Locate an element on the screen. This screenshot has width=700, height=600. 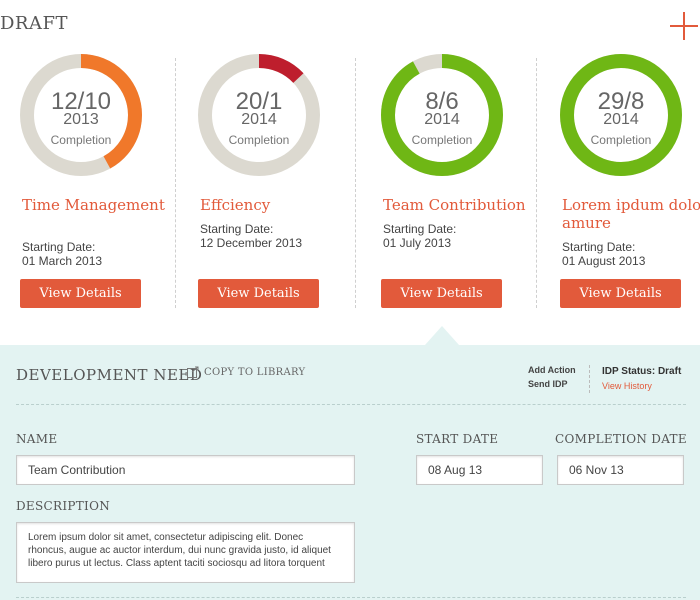
actions-separator is located at coordinates (589, 379).